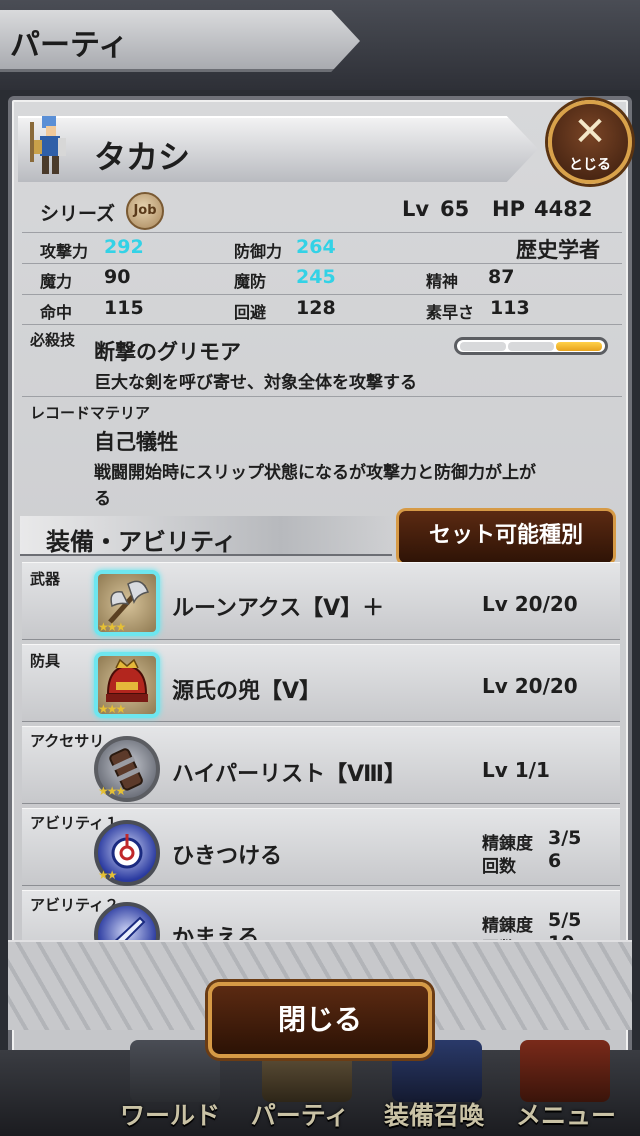 This screenshot has height=1136, width=640. What do you see at coordinates (320, 45) in the screenshot?
I see `top-header: パーティ` at bounding box center [320, 45].